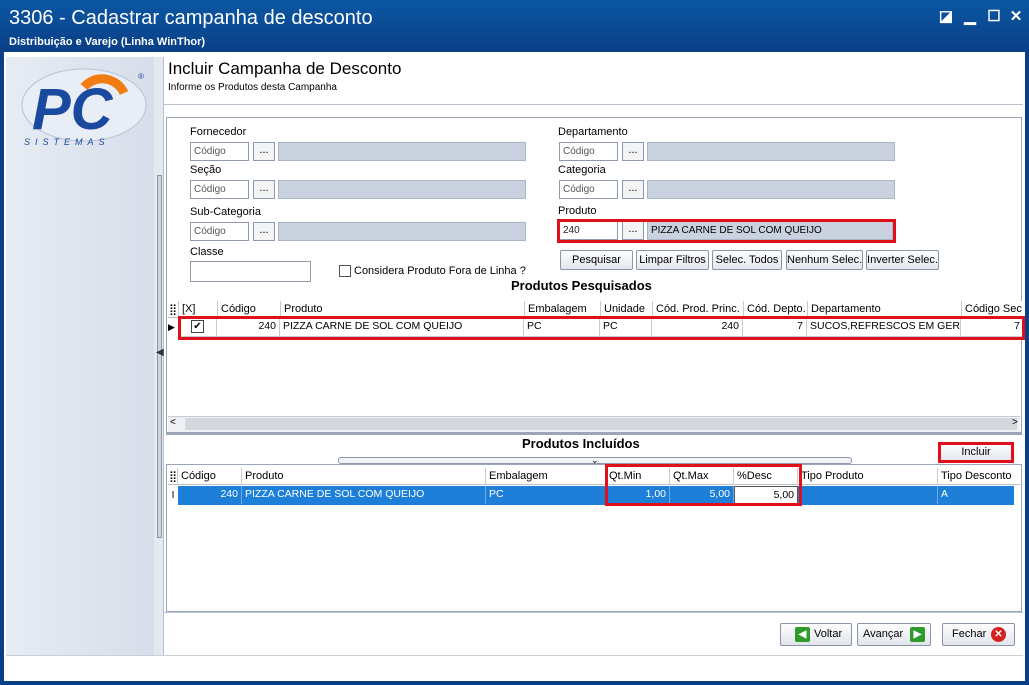  Describe the element at coordinates (210, 476) in the screenshot. I see `included-col-codigo: Código` at that location.